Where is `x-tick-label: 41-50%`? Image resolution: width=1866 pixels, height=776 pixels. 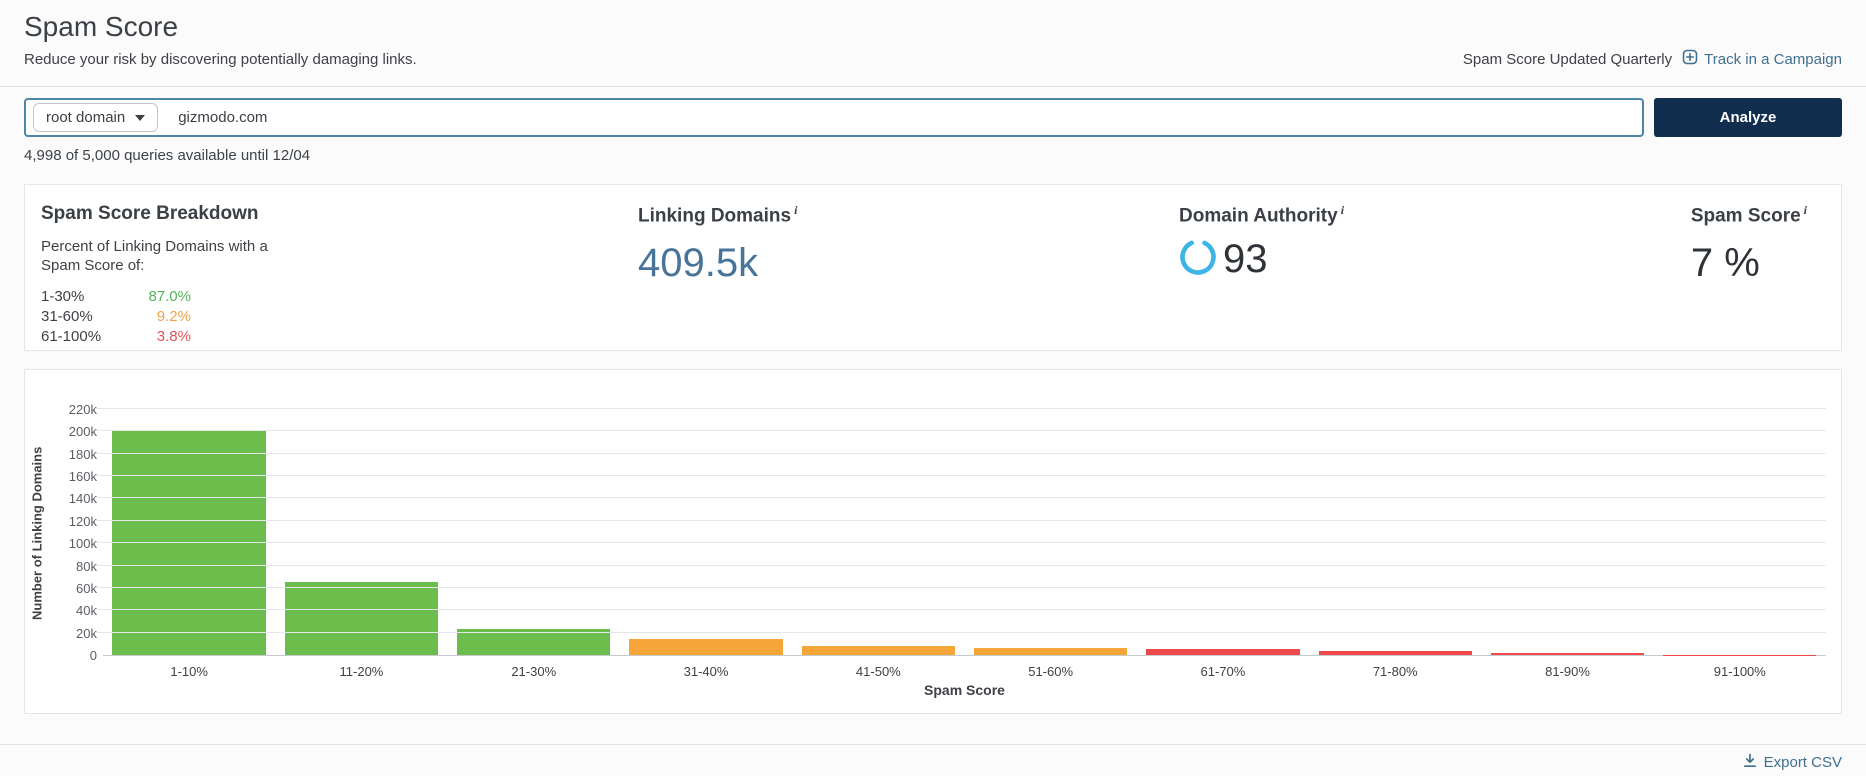 x-tick-label: 41-50% is located at coordinates (878, 671).